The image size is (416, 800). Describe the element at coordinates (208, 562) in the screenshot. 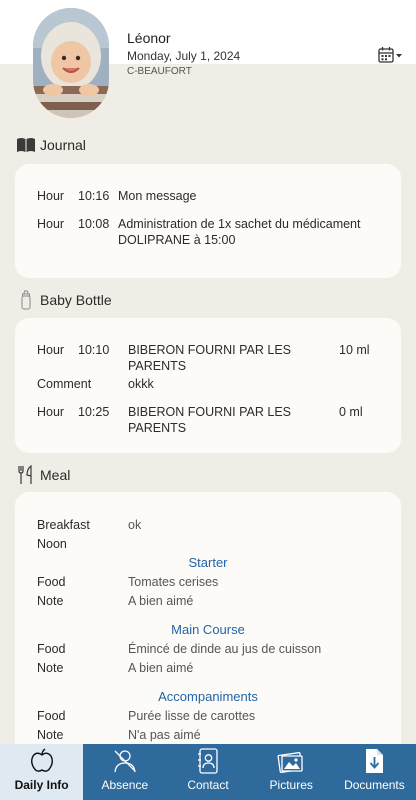

I see `course-heading: Starter` at that location.